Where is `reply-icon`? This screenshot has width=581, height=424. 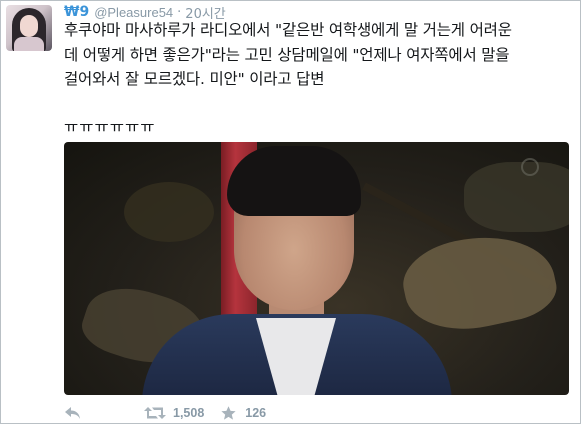 reply-icon is located at coordinates (73, 413).